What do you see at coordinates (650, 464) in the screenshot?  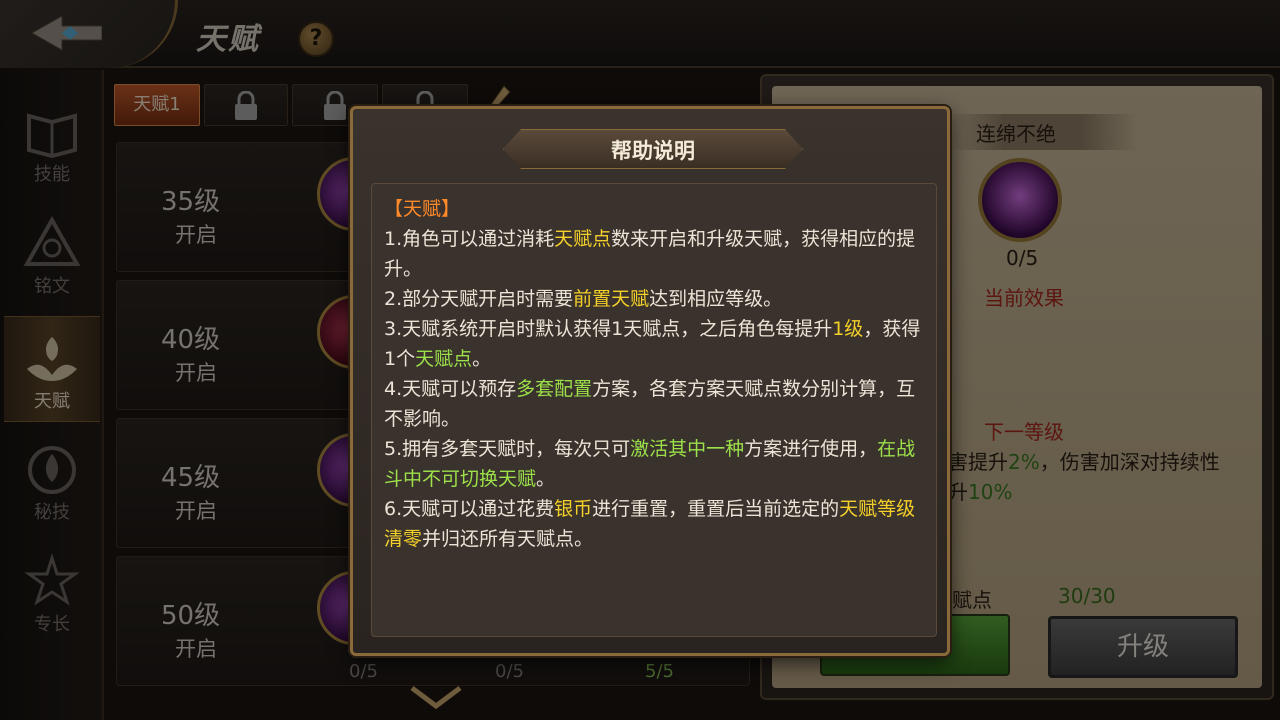 I see `help-item-5: 5.拥有多套天赋时，每次只可激活其中一种方案进行使用，在战斗中不可切换天赋。` at bounding box center [650, 464].